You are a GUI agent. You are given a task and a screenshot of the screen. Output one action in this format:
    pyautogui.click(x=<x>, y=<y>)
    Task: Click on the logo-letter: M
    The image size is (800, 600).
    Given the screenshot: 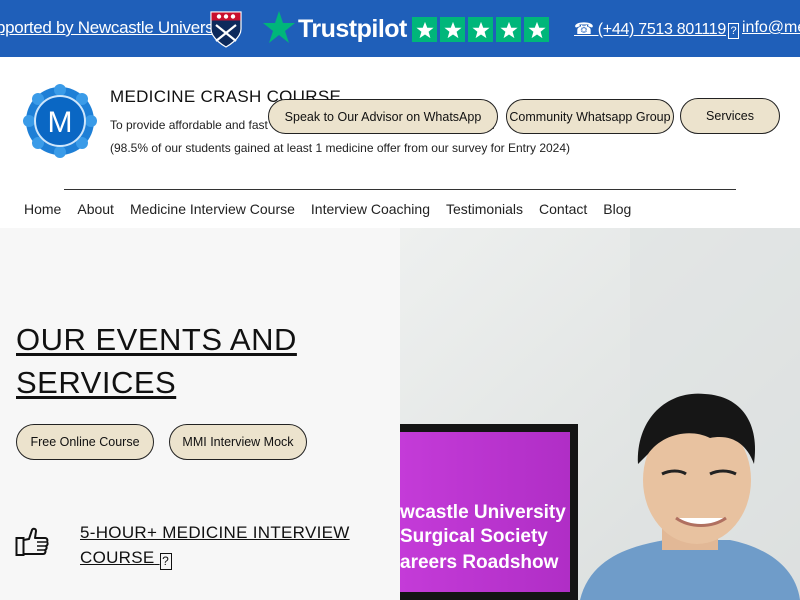 What is the action you would take?
    pyautogui.click(x=60, y=122)
    